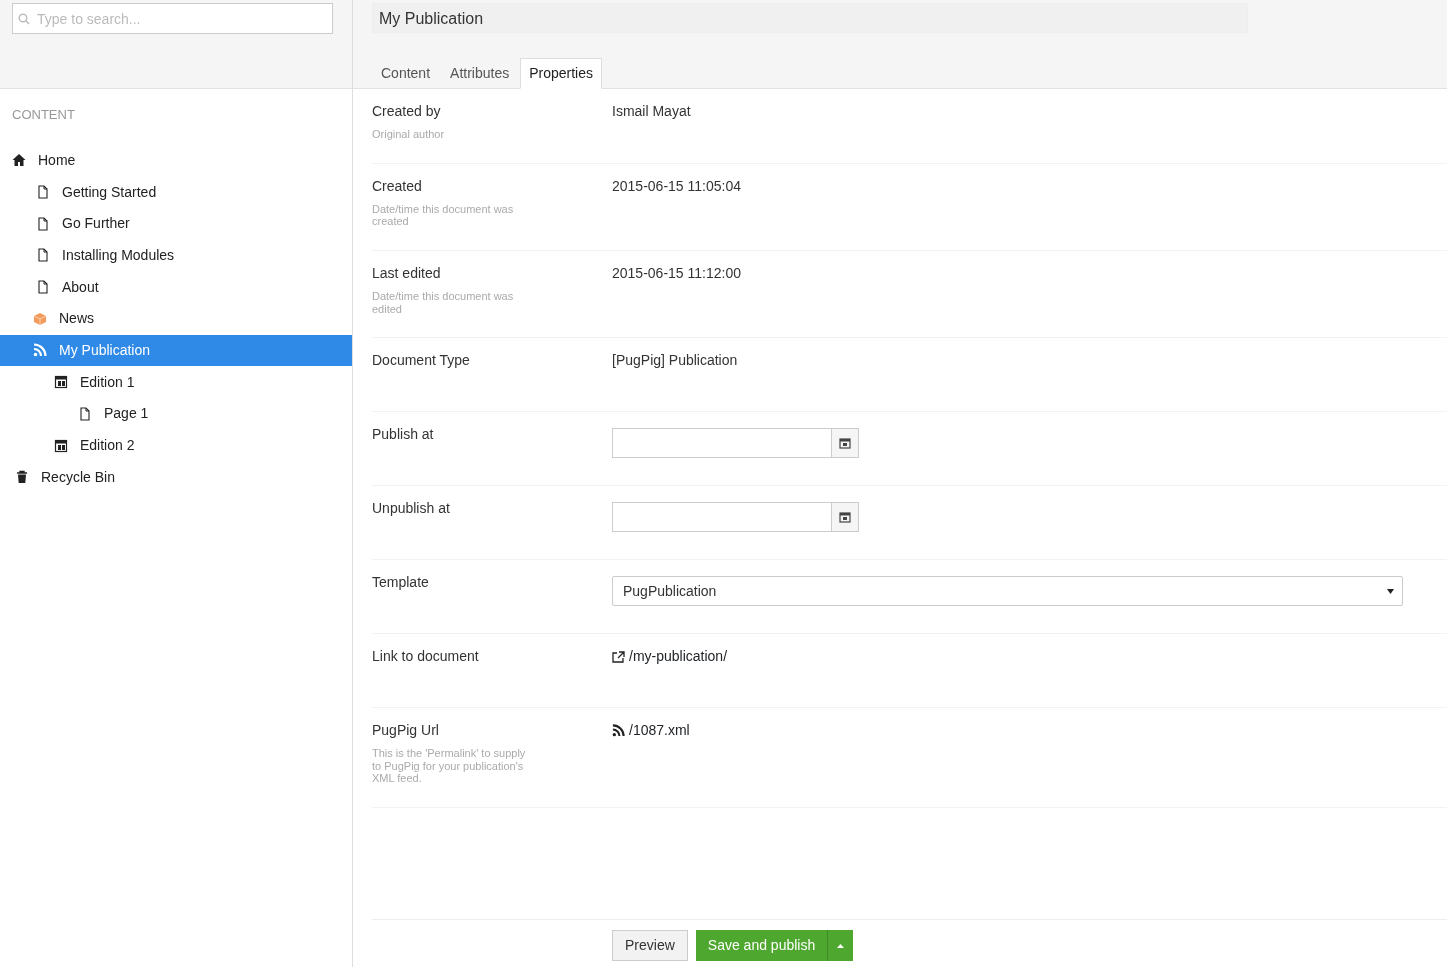 The width and height of the screenshot is (1447, 967). Describe the element at coordinates (22, 477) in the screenshot. I see `trash-icon` at that location.